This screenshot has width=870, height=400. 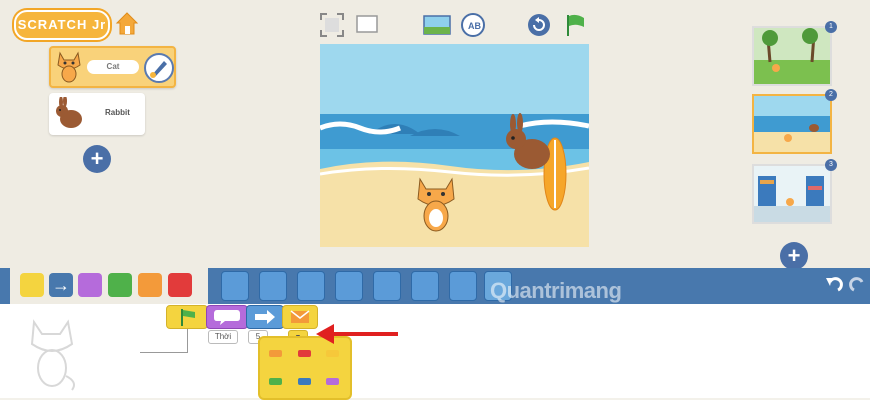 What do you see at coordinates (275, 353) in the screenshot?
I see `color-orange` at bounding box center [275, 353].